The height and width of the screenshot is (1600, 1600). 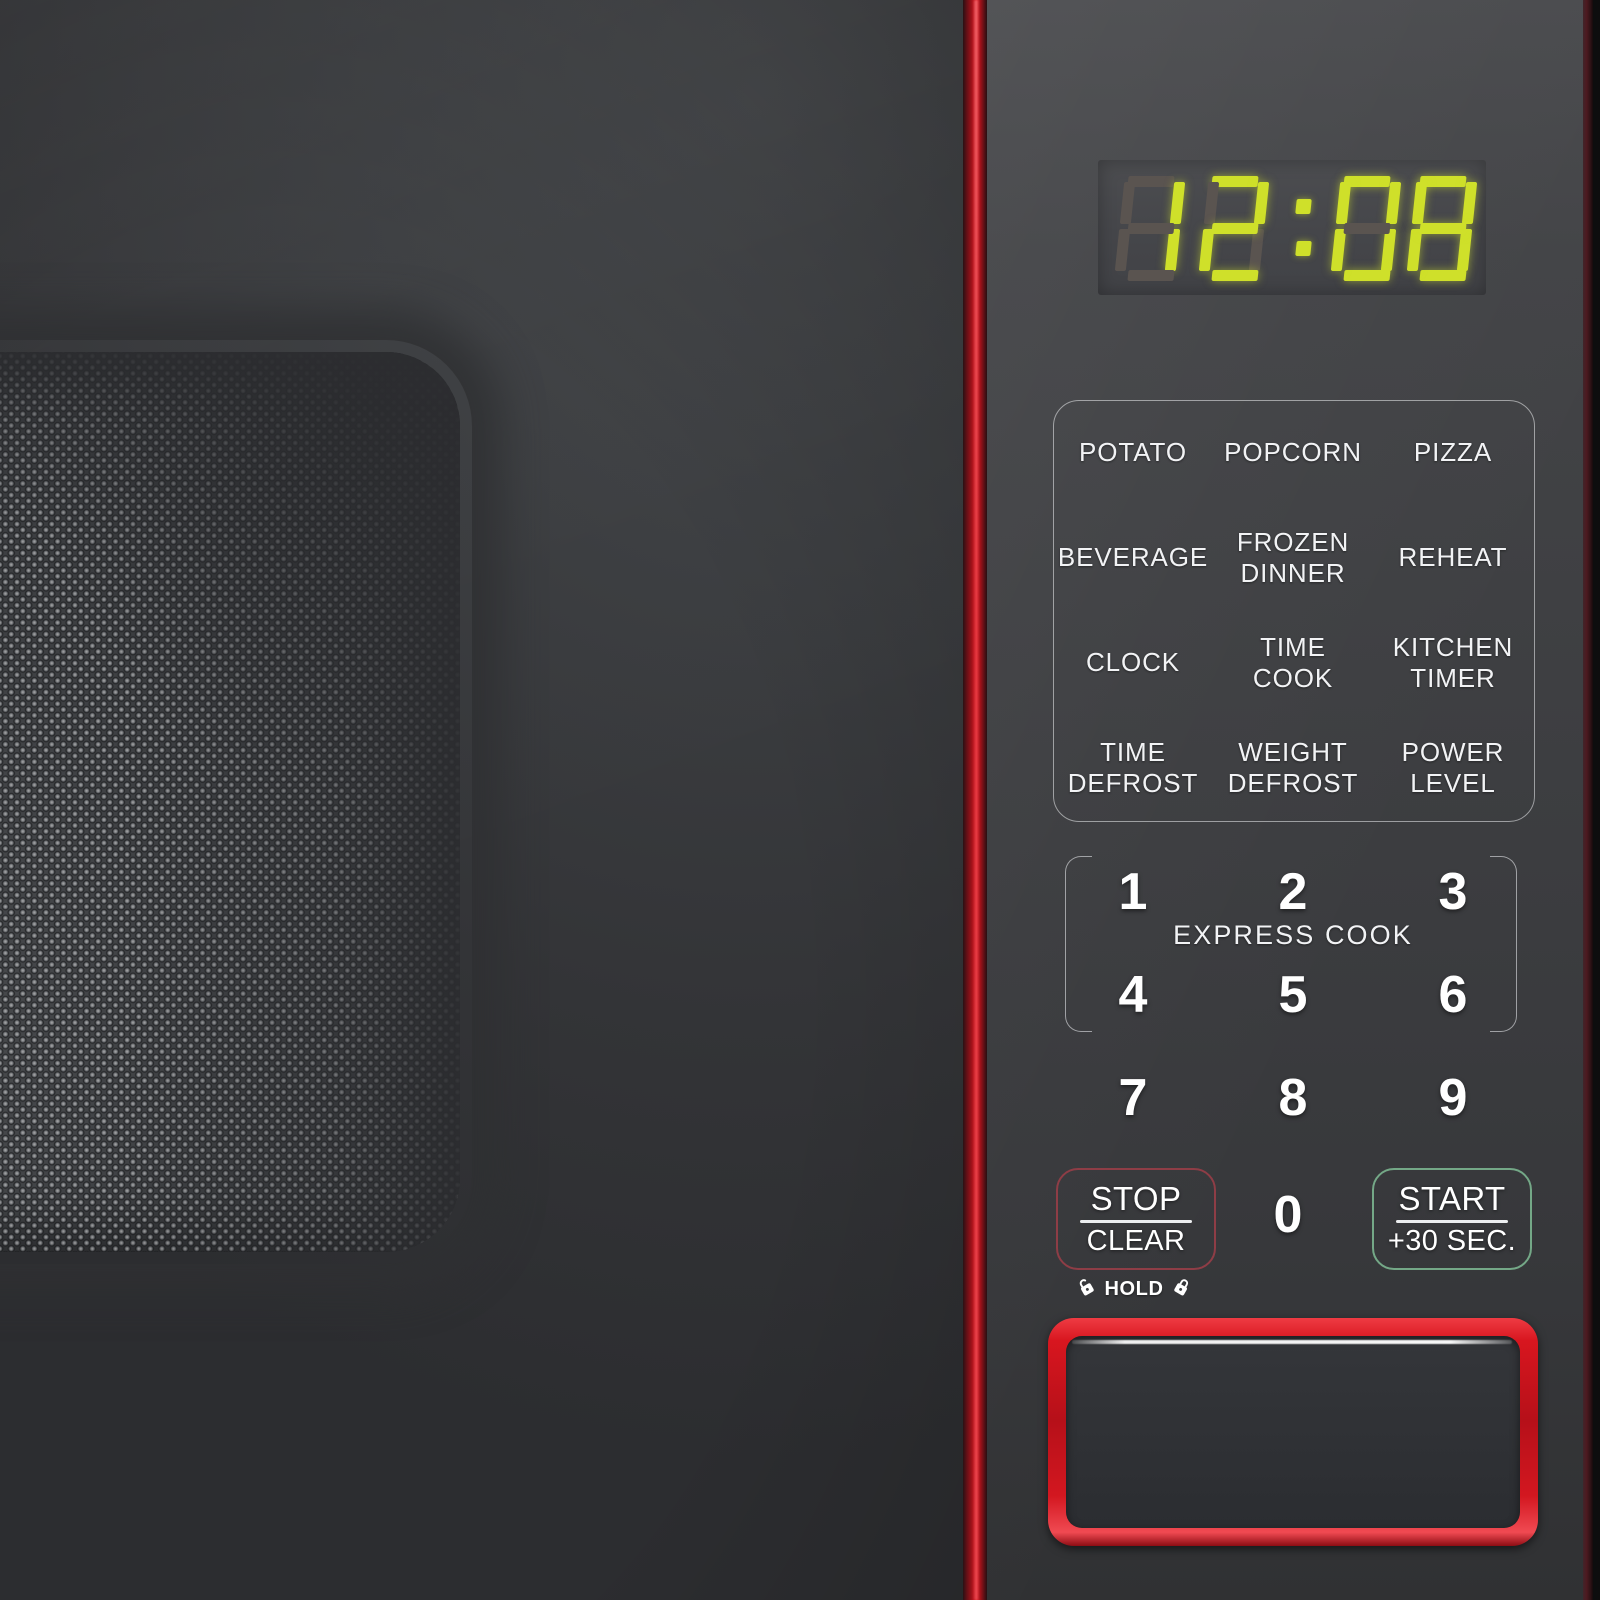 I want to click on key-0: 0, so click(x=1288, y=1215).